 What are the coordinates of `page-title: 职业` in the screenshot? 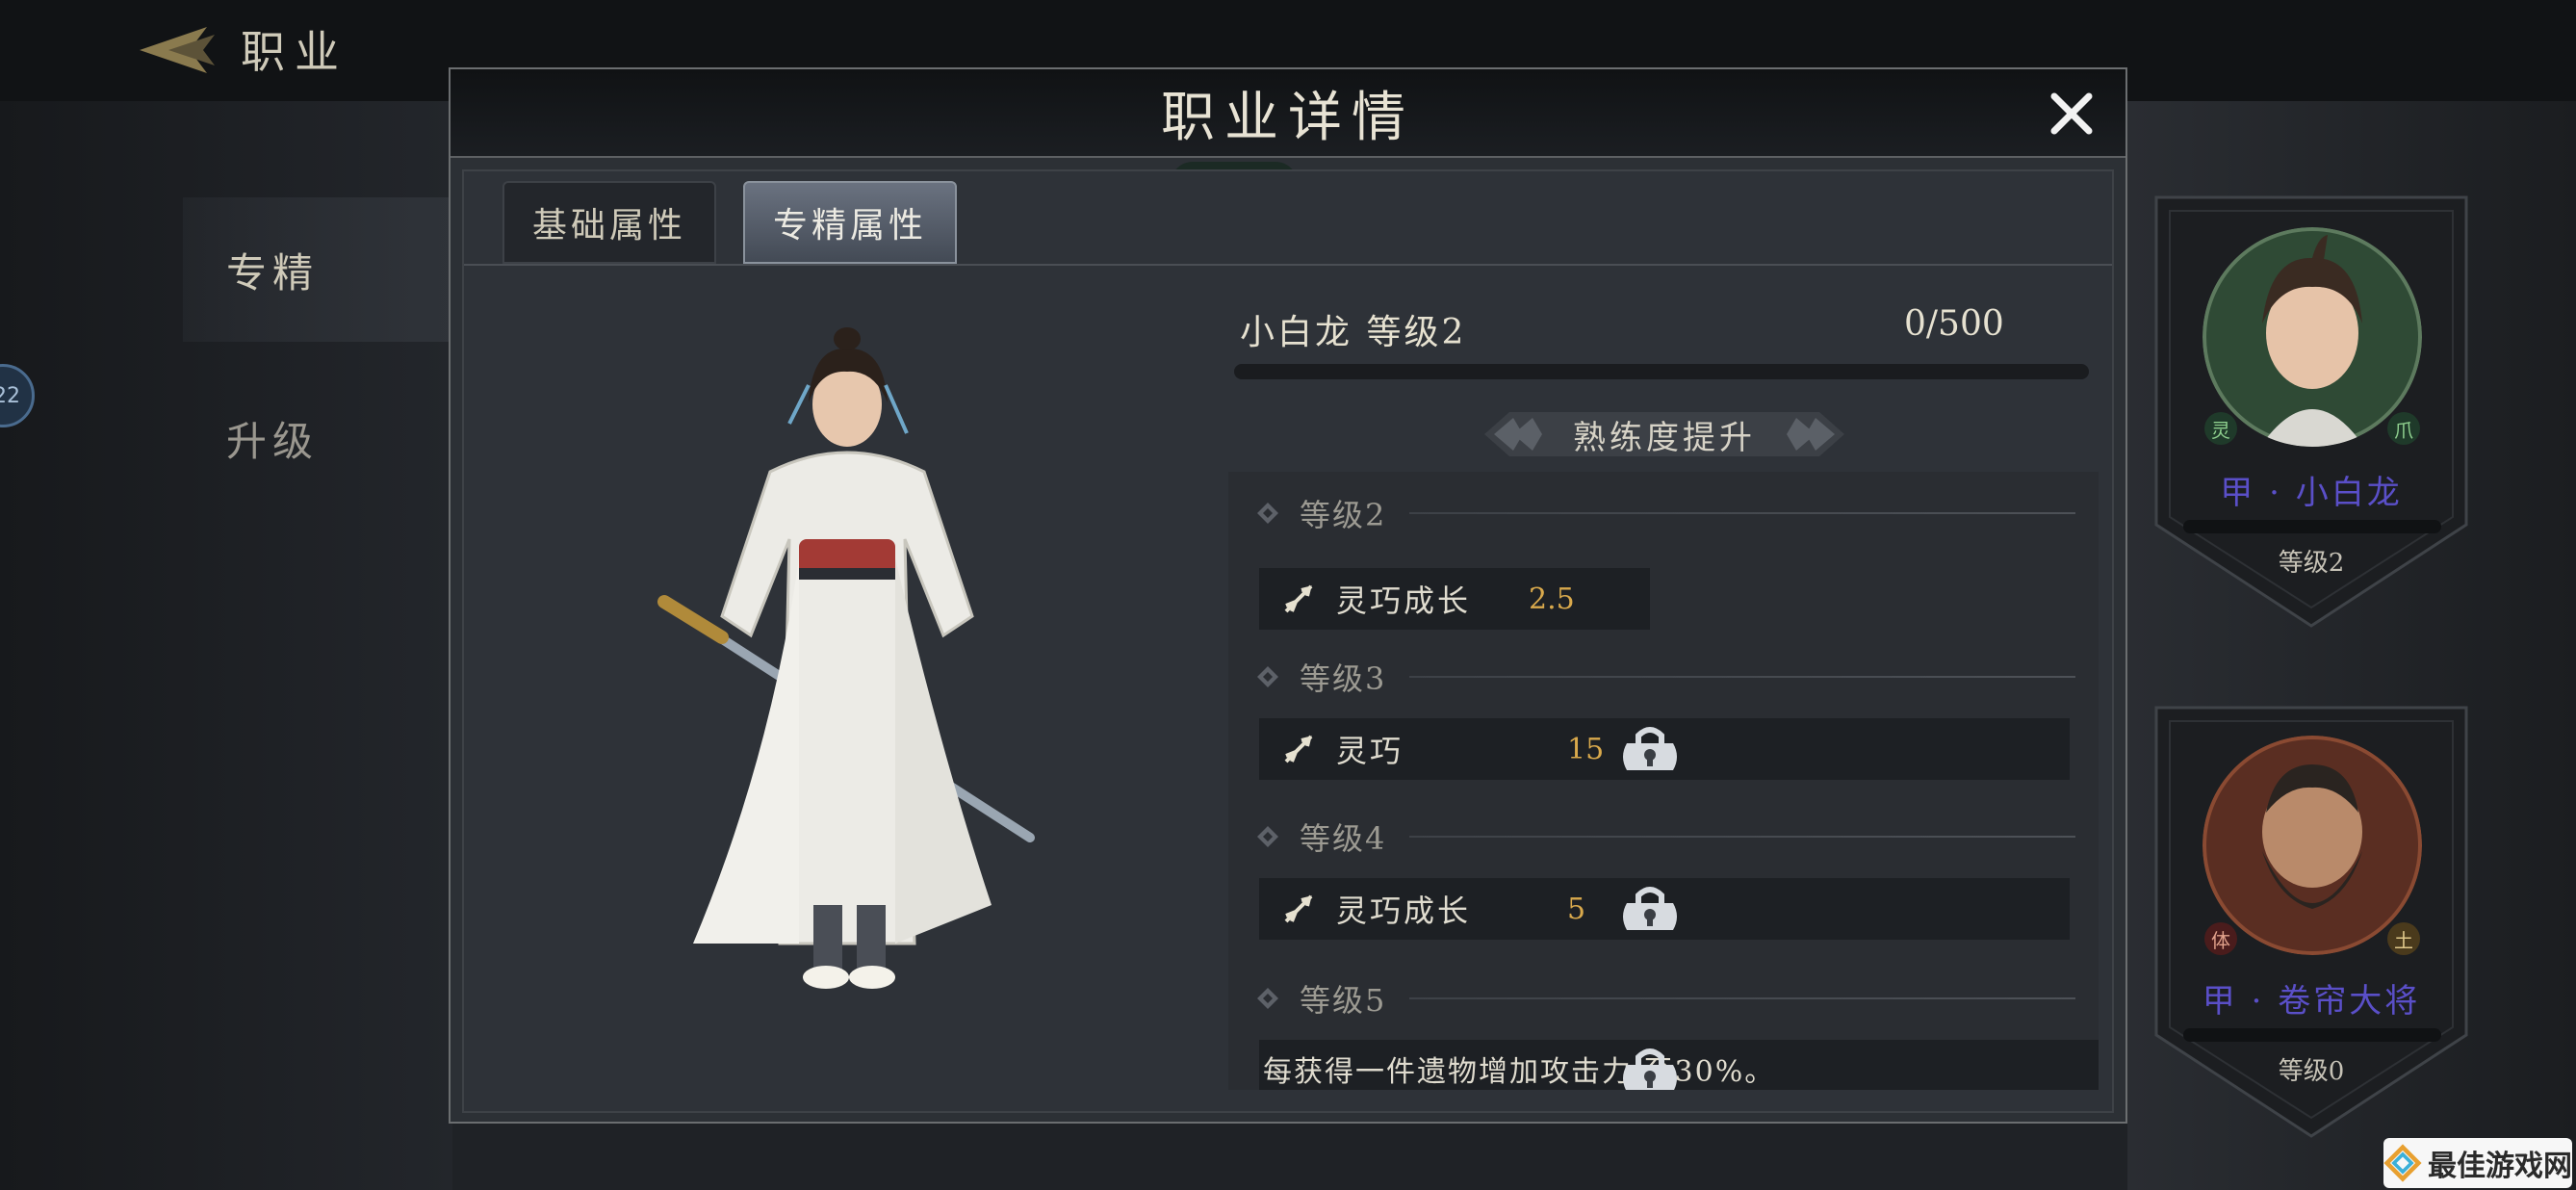 It's located at (295, 52).